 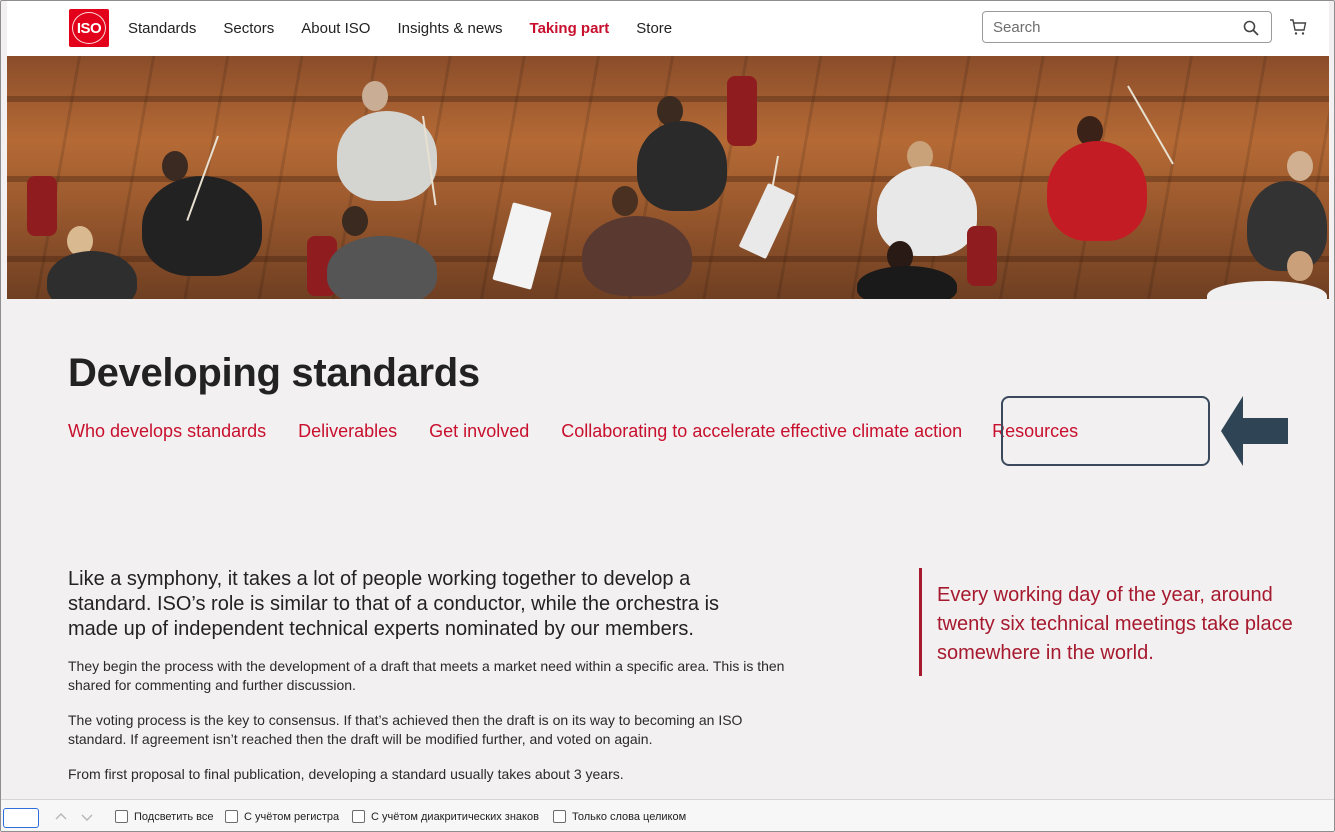 What do you see at coordinates (347, 431) in the screenshot?
I see `subnav-deliverables: Deliverables` at bounding box center [347, 431].